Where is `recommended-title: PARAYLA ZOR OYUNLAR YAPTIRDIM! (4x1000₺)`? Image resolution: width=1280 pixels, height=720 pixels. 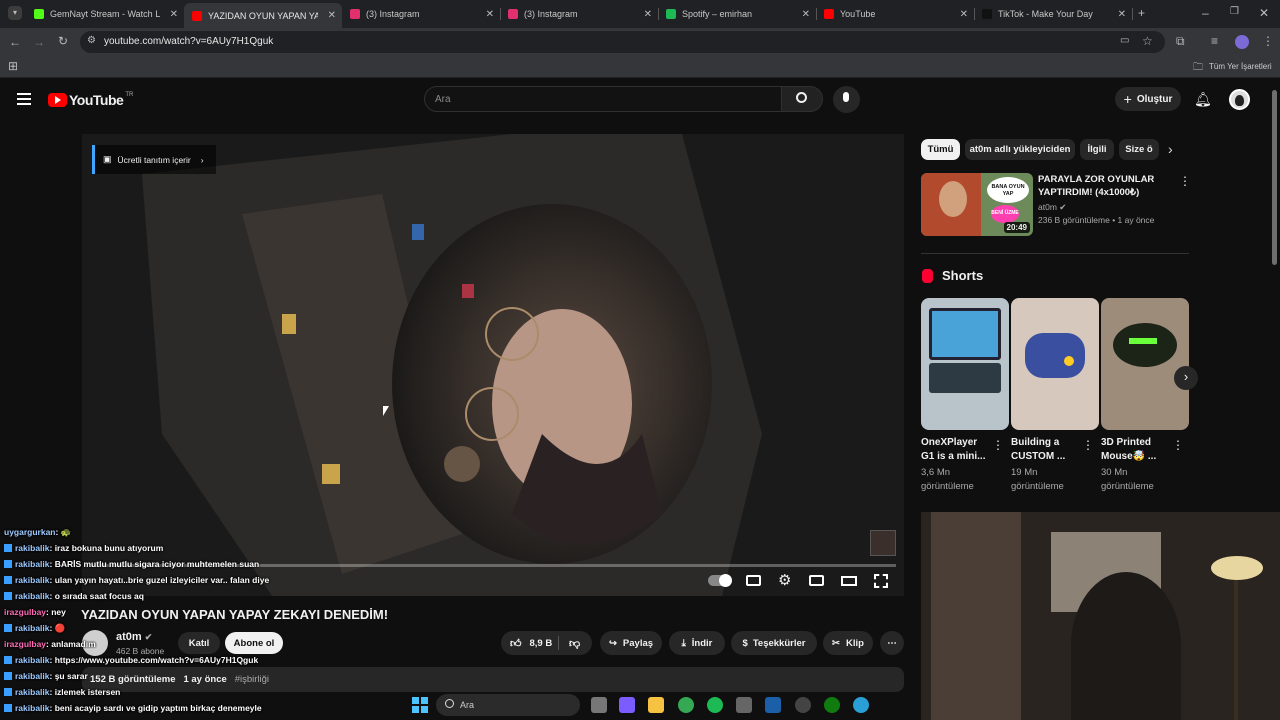 recommended-title: PARAYLA ZOR OYUNLAR YAPTIRDIM! (4x1000₺) is located at coordinates (1105, 186).